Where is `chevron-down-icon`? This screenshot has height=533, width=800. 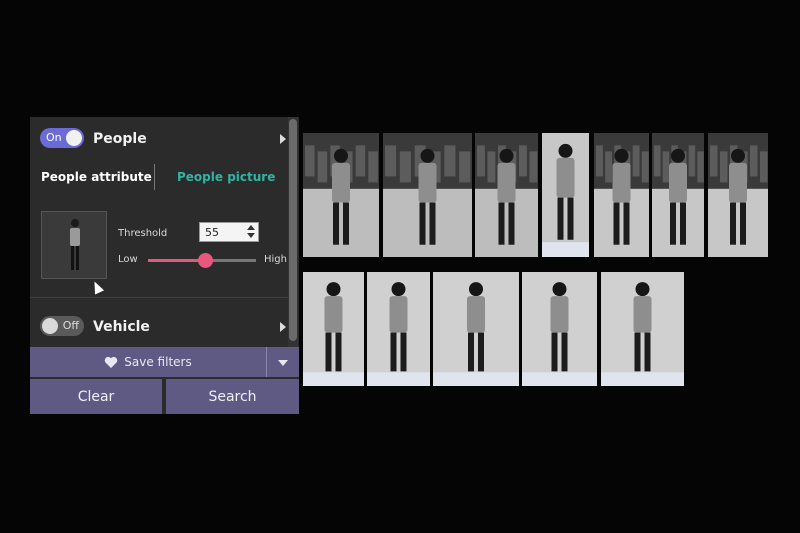 chevron-down-icon is located at coordinates (283, 363).